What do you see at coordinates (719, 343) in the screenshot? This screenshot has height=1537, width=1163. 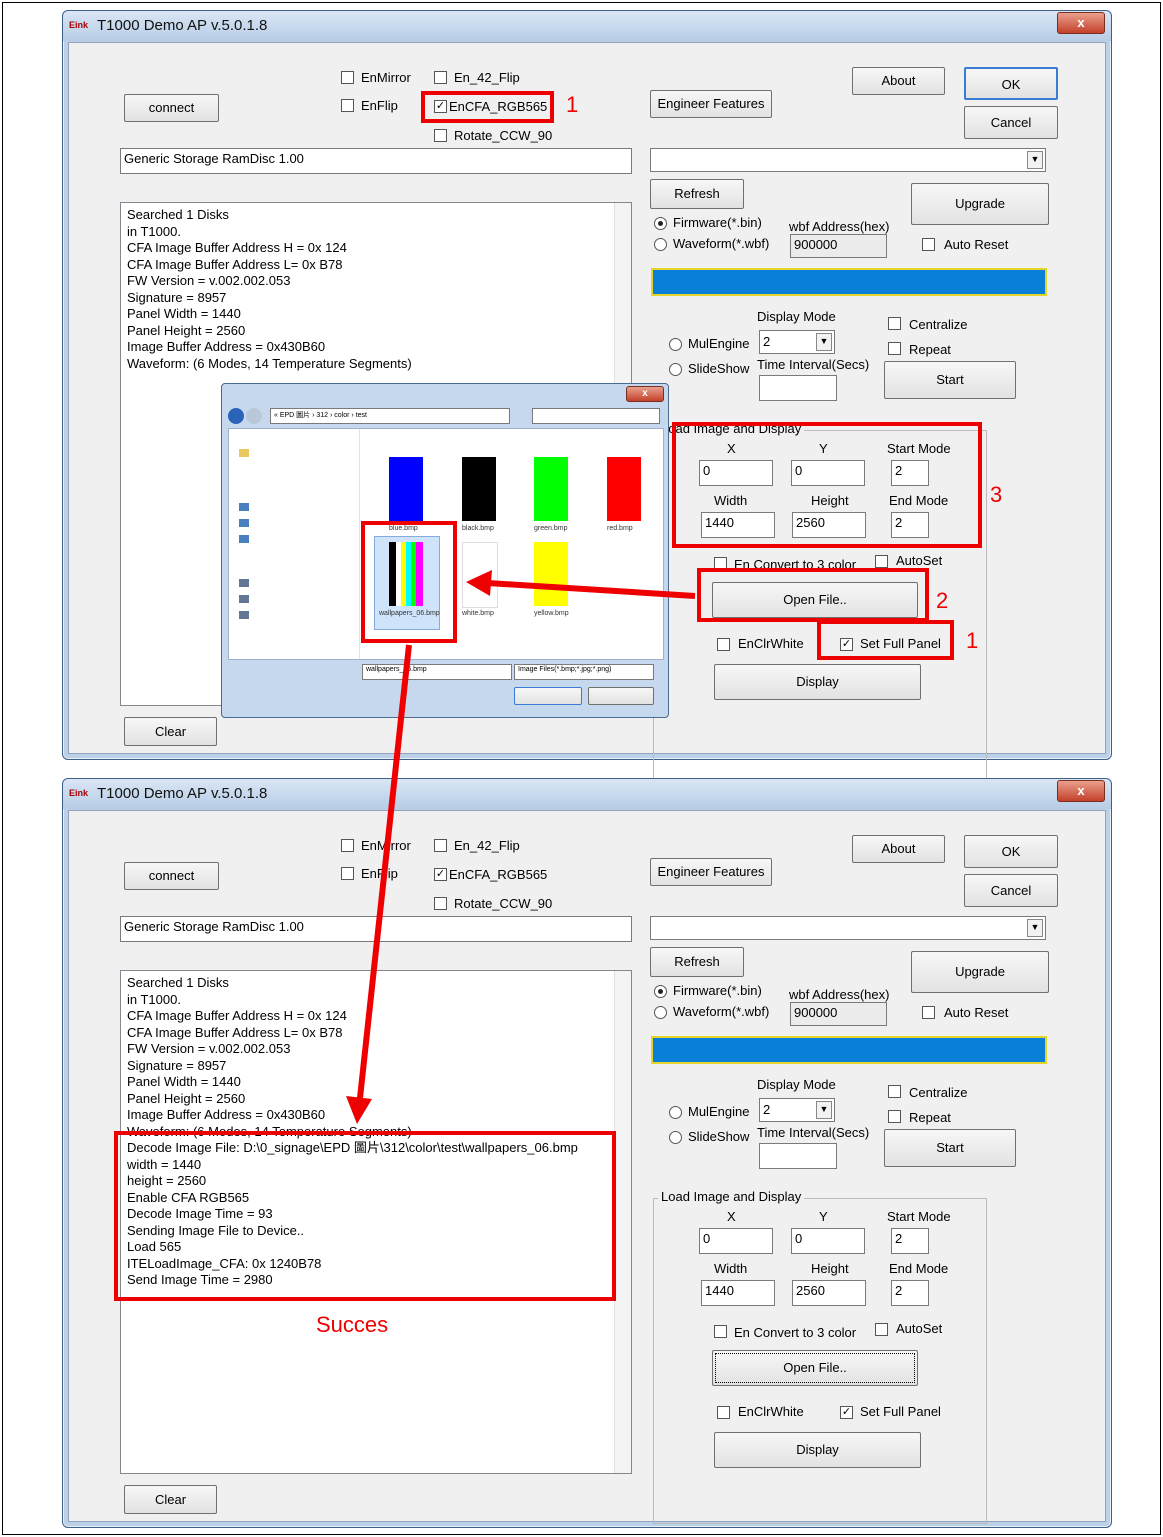 I see `mulengine-label: MulEngine` at bounding box center [719, 343].